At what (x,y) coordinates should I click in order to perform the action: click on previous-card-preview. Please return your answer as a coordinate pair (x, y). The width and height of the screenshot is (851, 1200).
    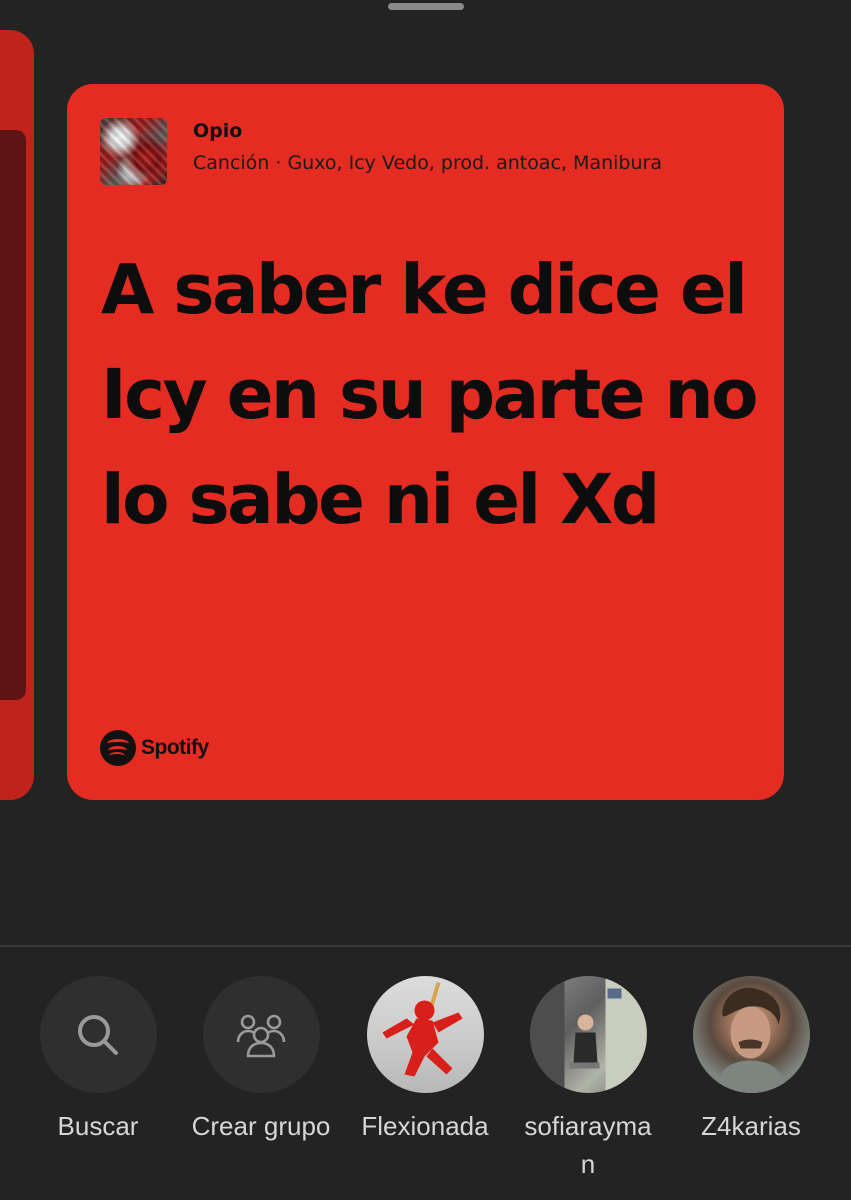
    Looking at the image, I should click on (17, 415).